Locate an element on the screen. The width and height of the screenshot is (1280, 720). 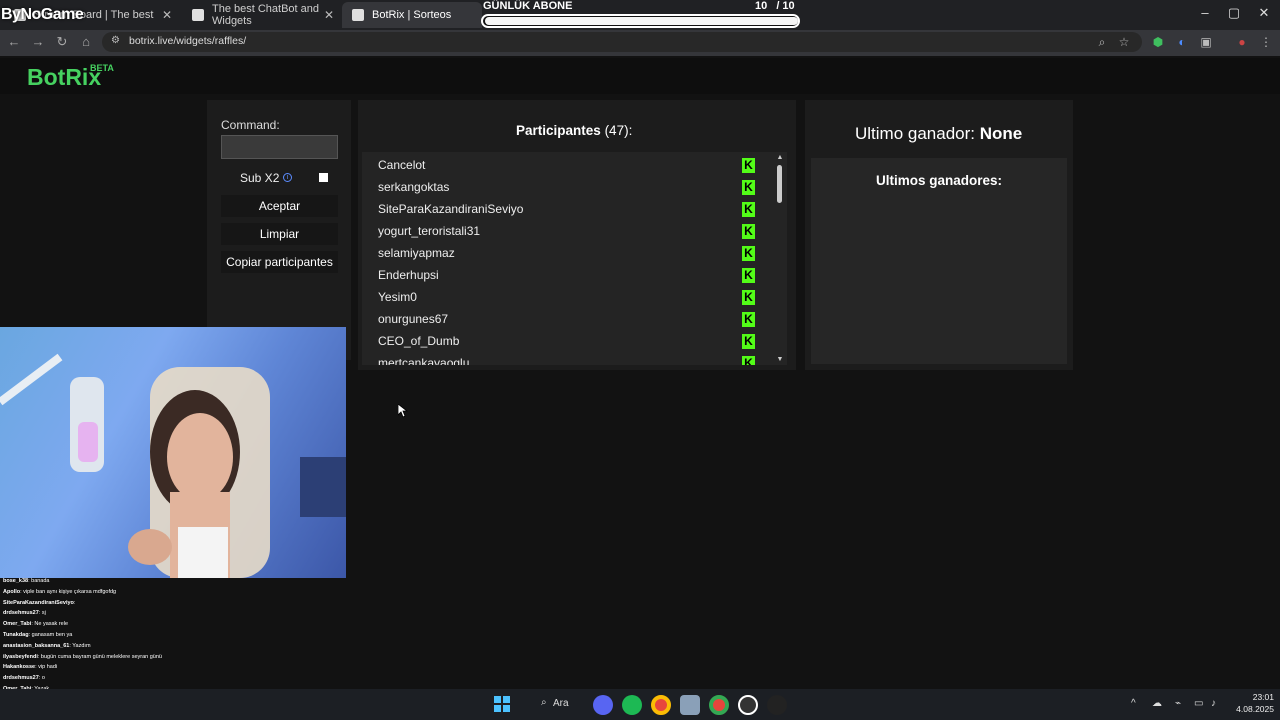
tray-chevron-icon: ^ is located at coordinates (1133, 703).